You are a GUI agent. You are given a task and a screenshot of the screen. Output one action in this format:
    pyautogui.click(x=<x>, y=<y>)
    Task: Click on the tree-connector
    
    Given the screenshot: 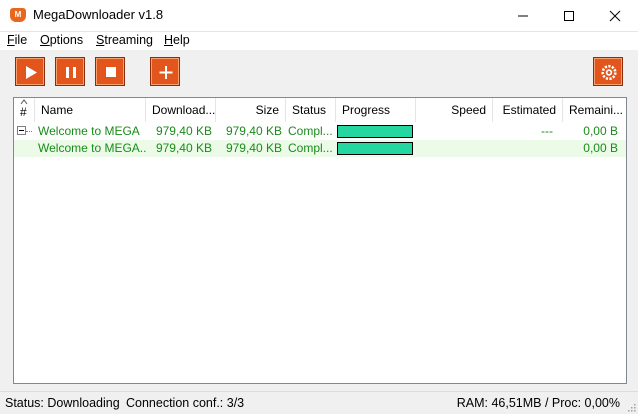 What is the action you would take?
    pyautogui.click(x=29, y=132)
    